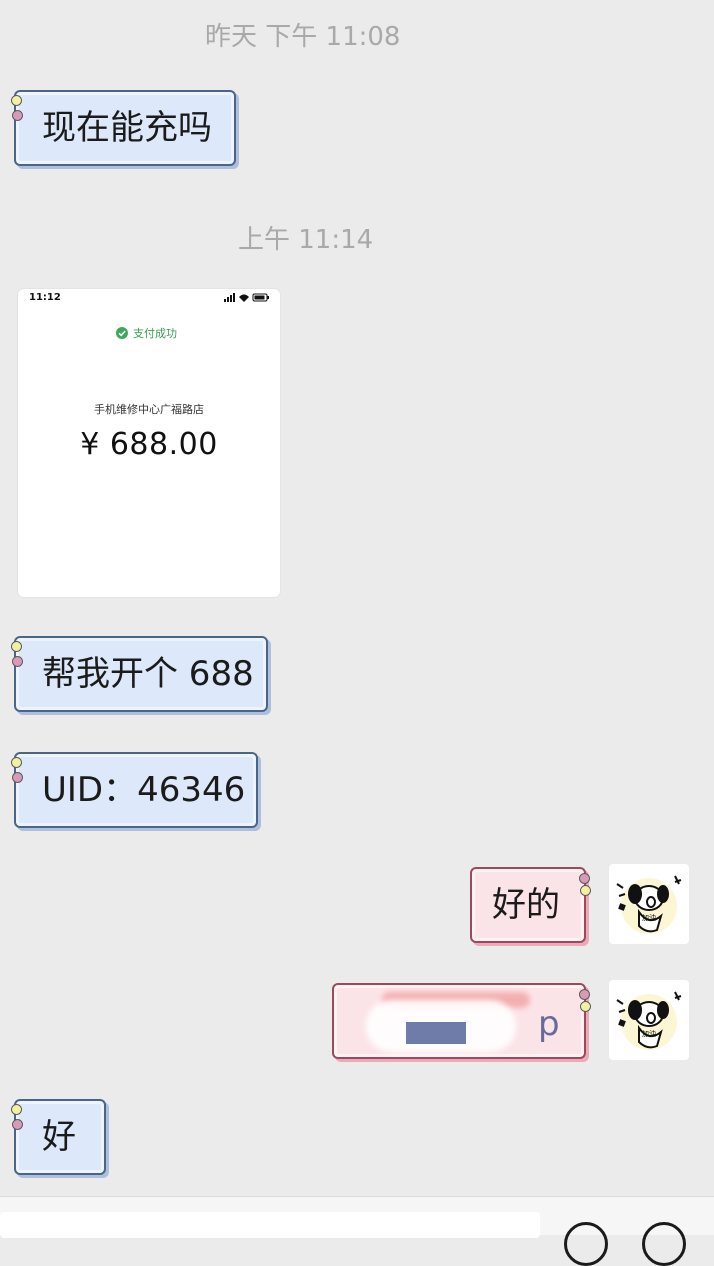 This screenshot has height=1266, width=714. What do you see at coordinates (549, 1024) in the screenshot?
I see `message-text: p` at bounding box center [549, 1024].